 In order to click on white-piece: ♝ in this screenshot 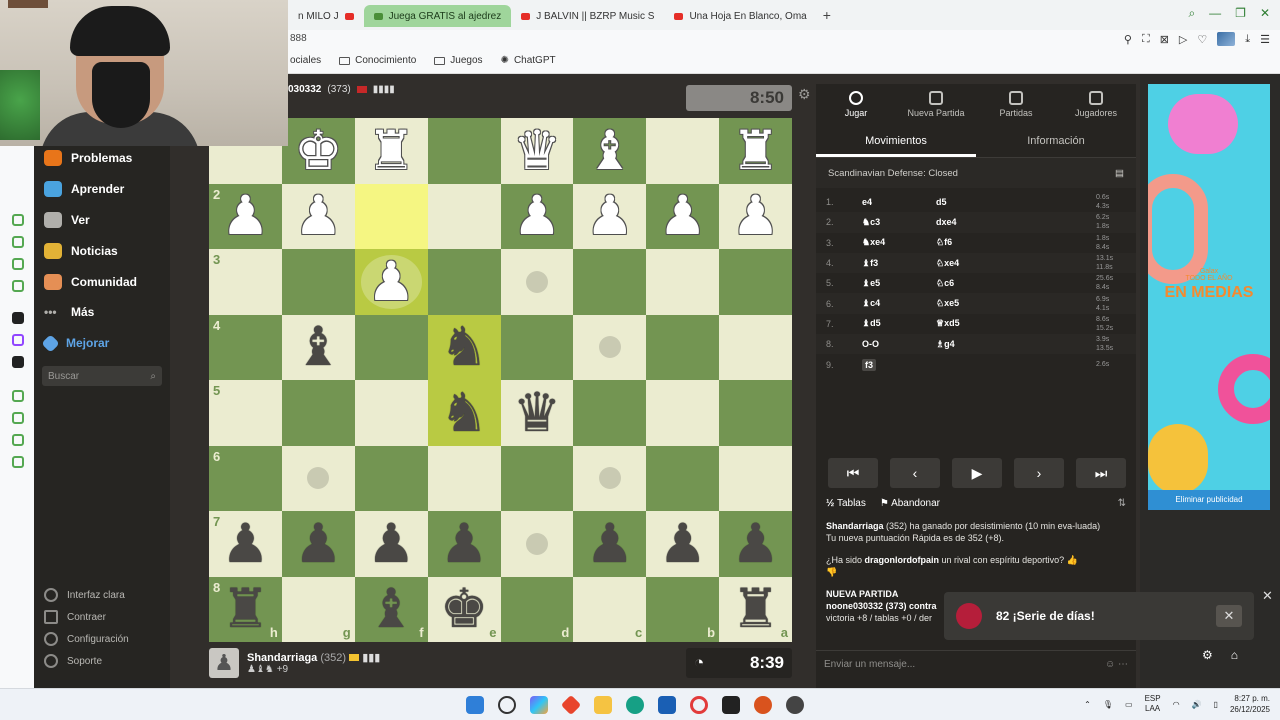, I will do `click(610, 150)`.